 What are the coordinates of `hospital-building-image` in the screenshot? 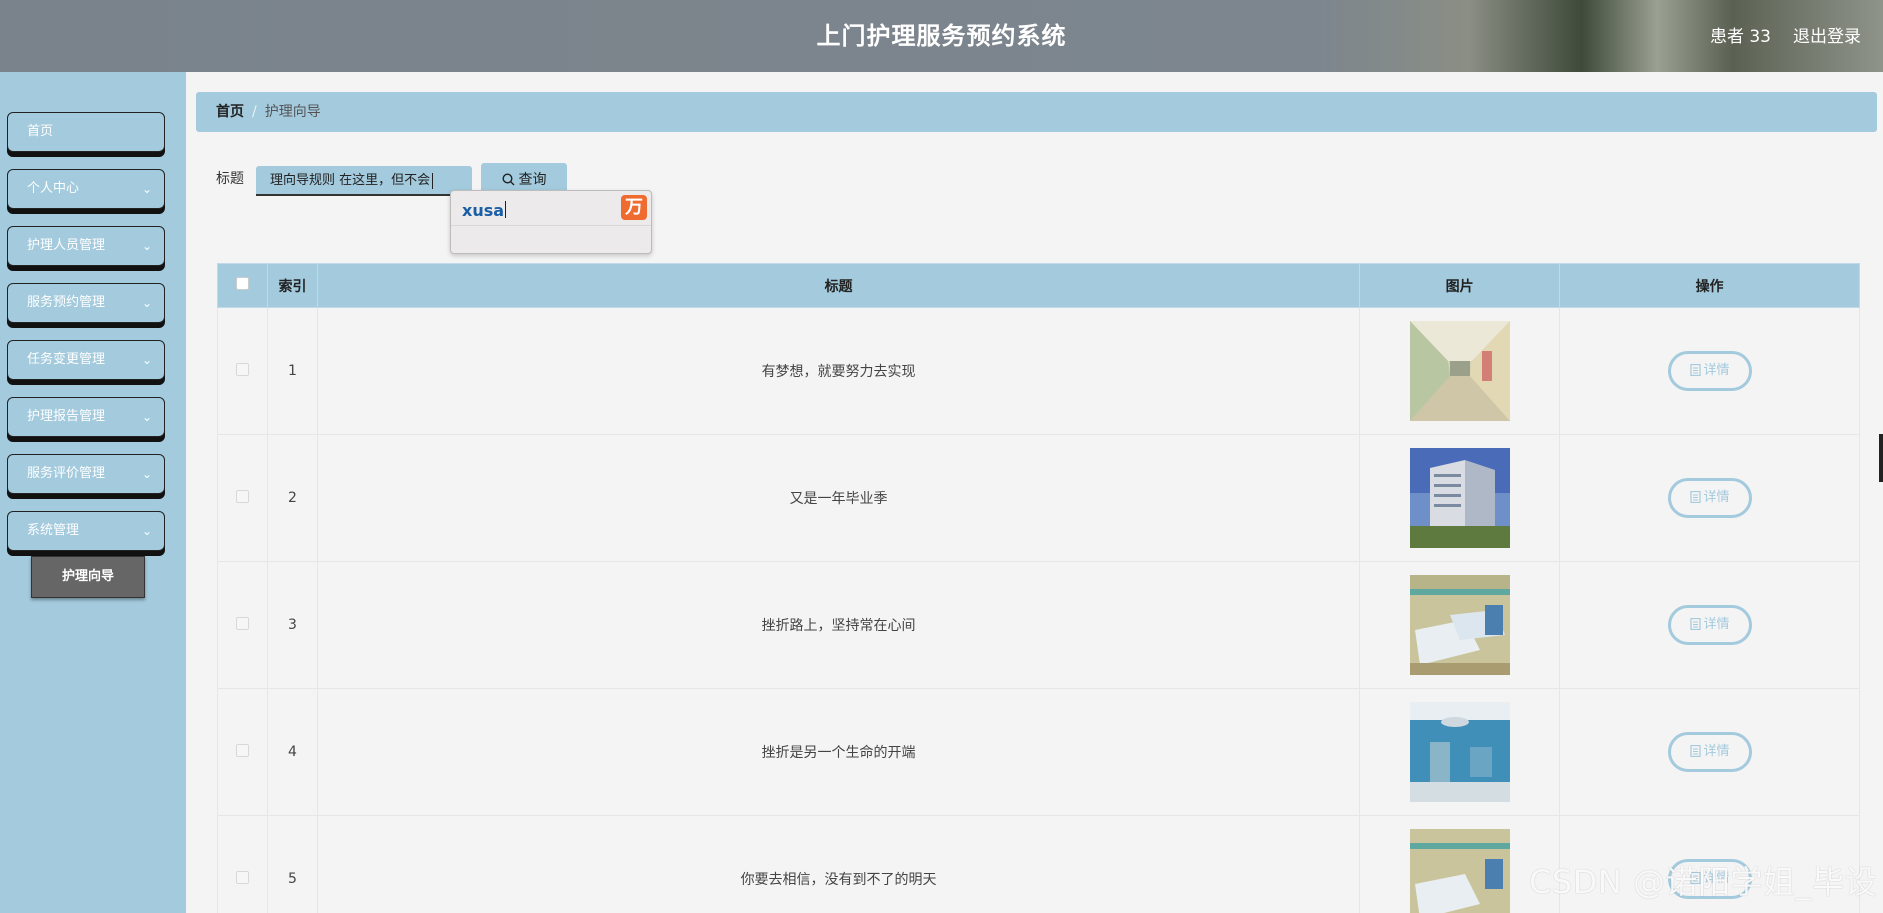 It's located at (1459, 498).